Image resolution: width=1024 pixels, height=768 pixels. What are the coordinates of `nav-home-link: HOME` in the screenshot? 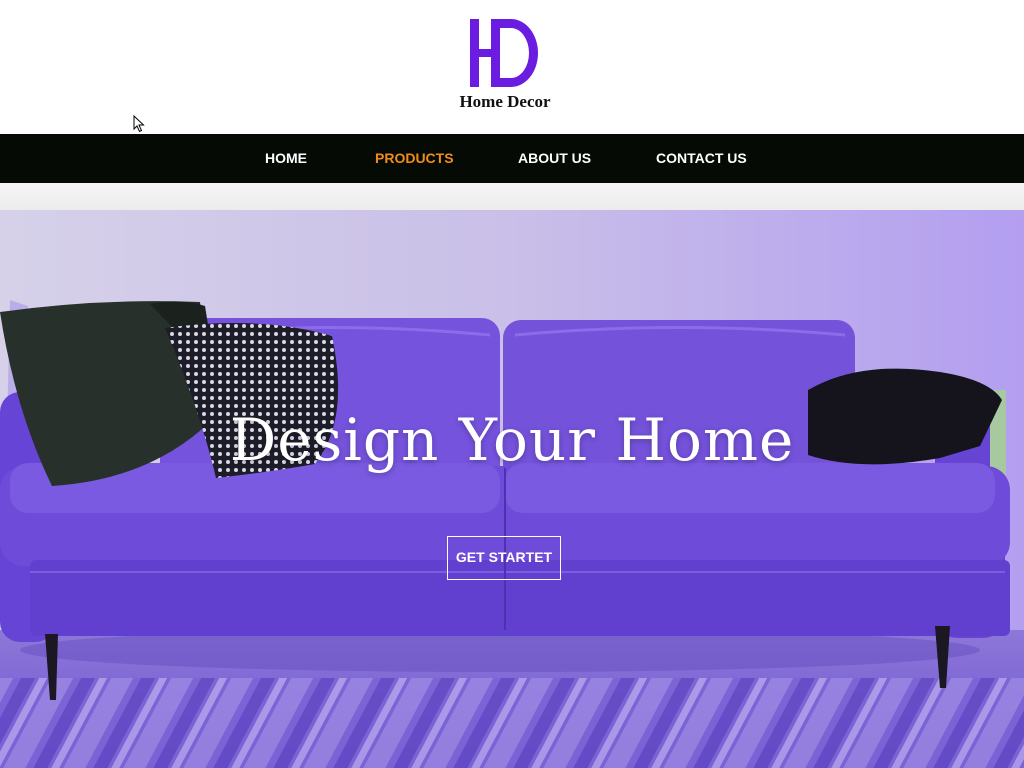 It's located at (286, 158).